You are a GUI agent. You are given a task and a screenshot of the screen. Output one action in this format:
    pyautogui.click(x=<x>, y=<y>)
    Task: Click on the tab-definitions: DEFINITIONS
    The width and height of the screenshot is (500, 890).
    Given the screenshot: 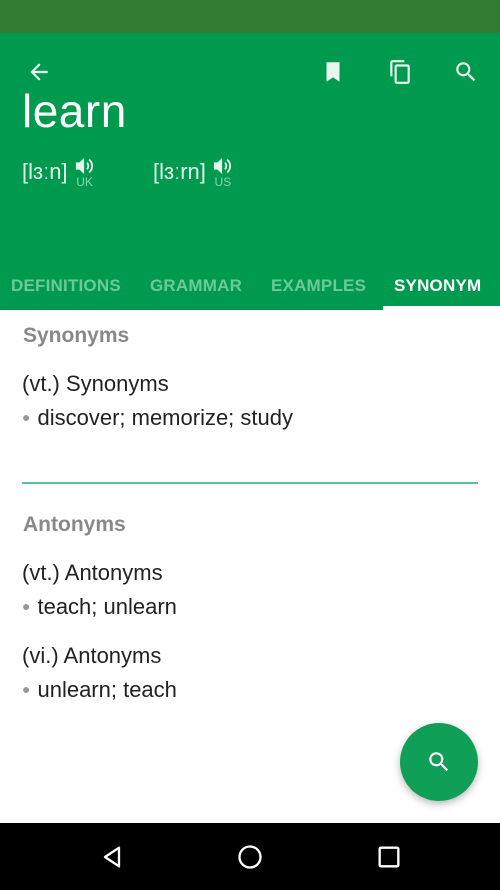 What is the action you would take?
    pyautogui.click(x=66, y=286)
    